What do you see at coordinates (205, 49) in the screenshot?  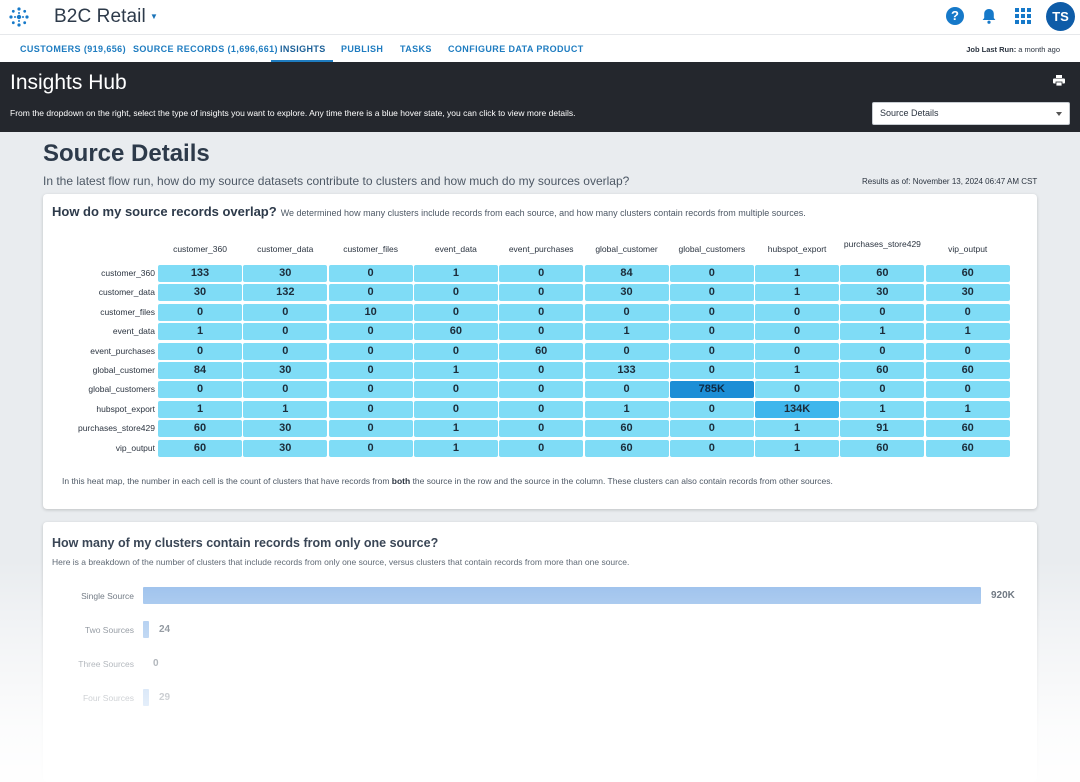 I see `tab-source-records: SOURCE RECORDS (1,696,661)` at bounding box center [205, 49].